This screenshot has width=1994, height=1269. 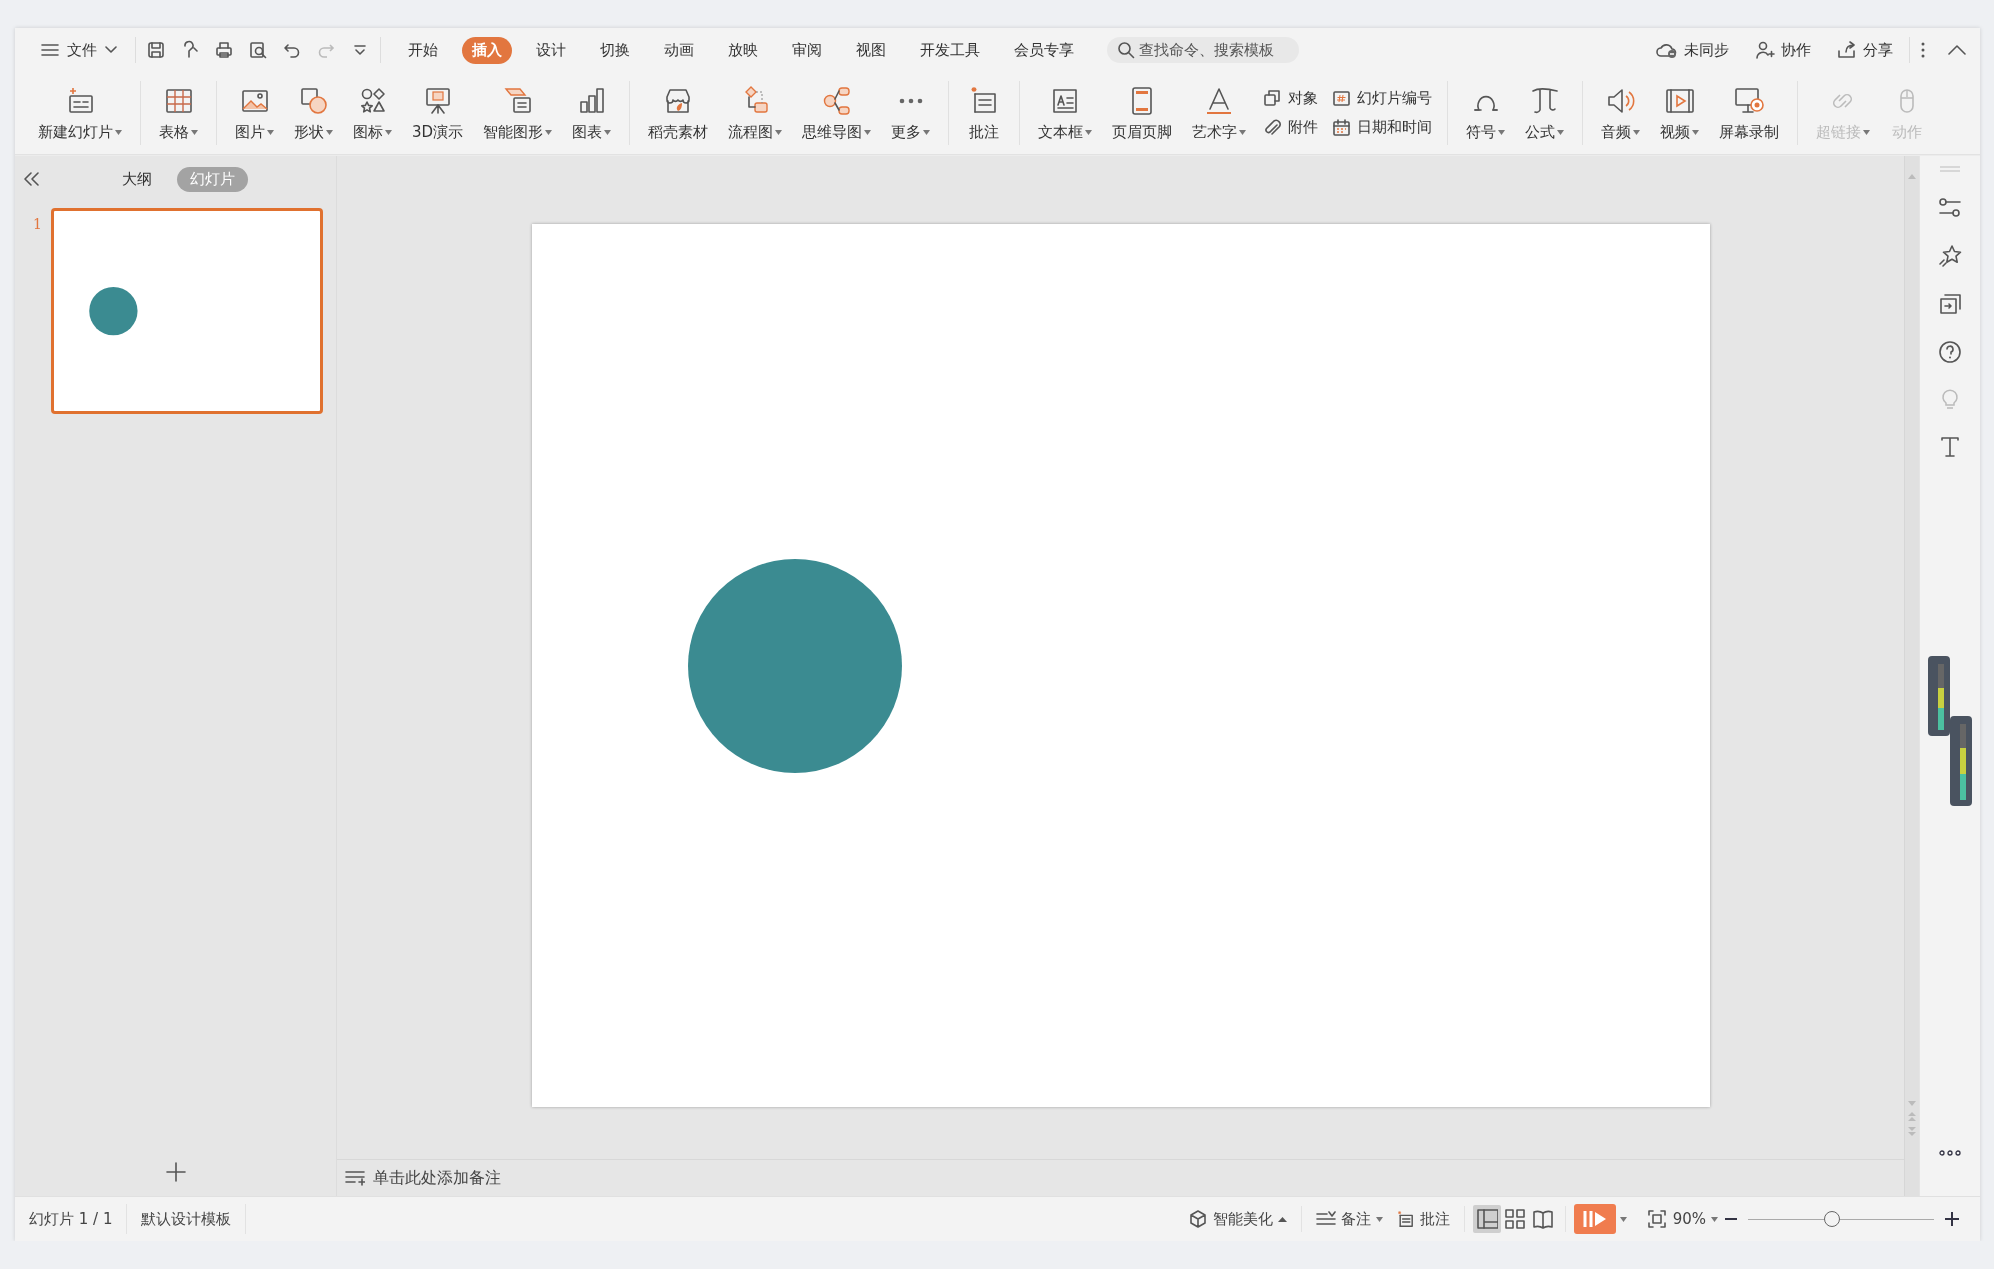 I want to click on grid-view-icon, so click(x=1514, y=1219).